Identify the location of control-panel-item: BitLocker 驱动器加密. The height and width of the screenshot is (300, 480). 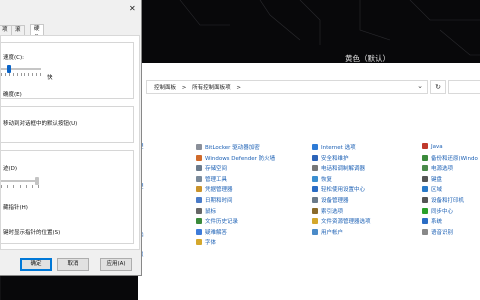
(228, 147).